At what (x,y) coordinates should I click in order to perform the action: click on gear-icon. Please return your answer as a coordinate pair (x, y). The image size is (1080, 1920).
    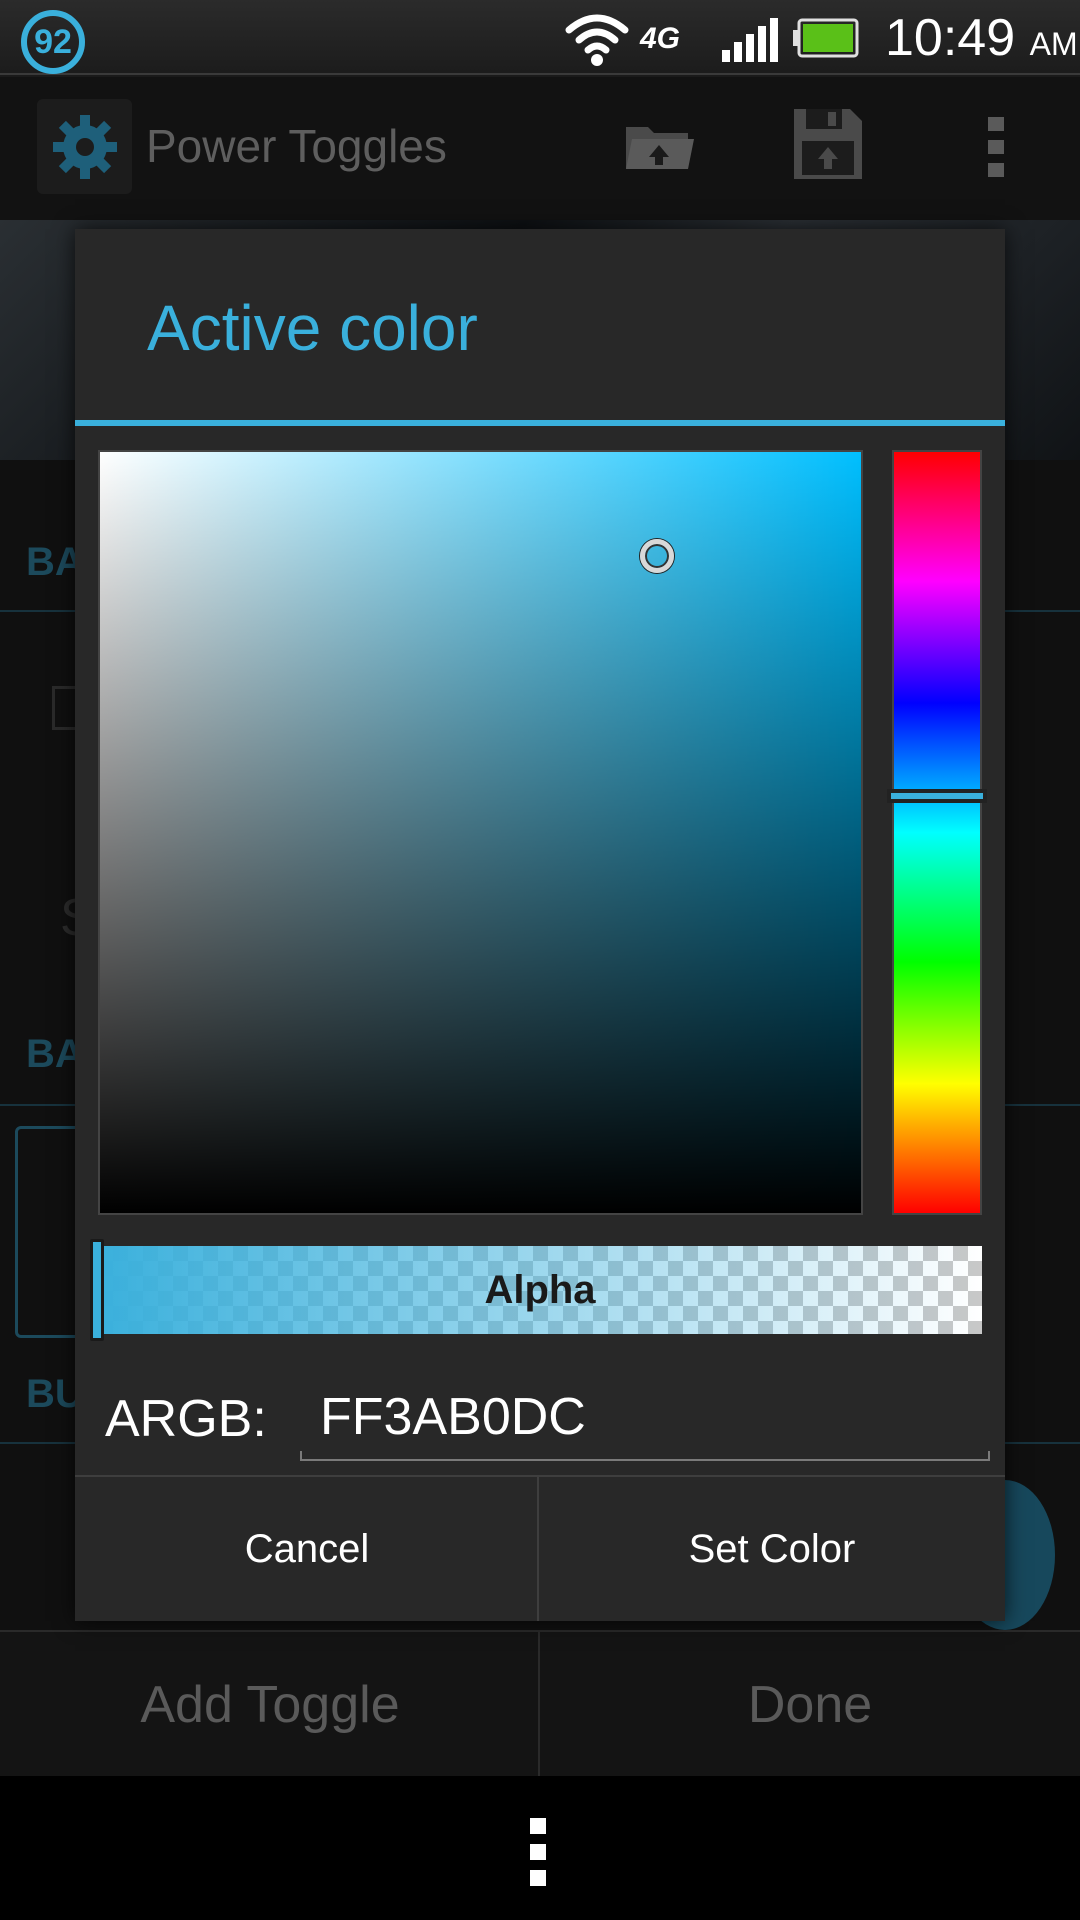
    Looking at the image, I should click on (84, 146).